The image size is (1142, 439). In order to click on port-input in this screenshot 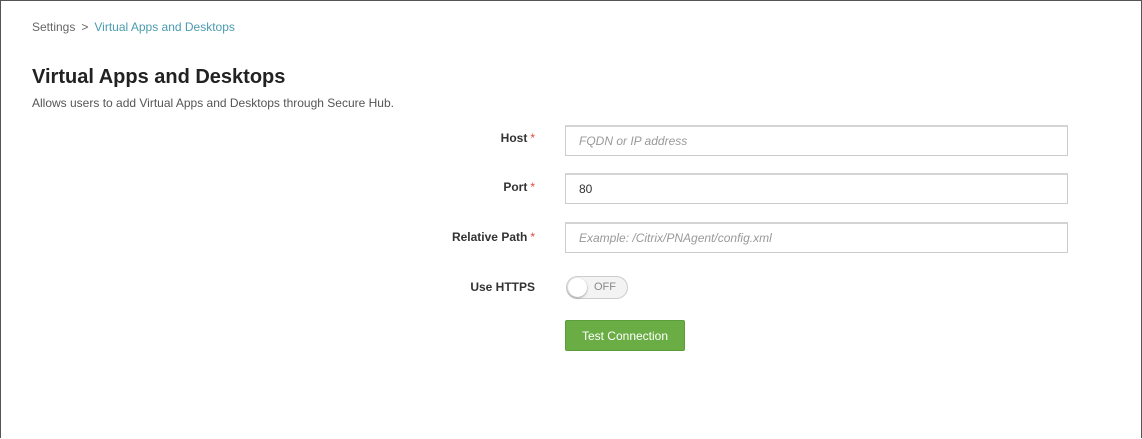, I will do `click(816, 188)`.